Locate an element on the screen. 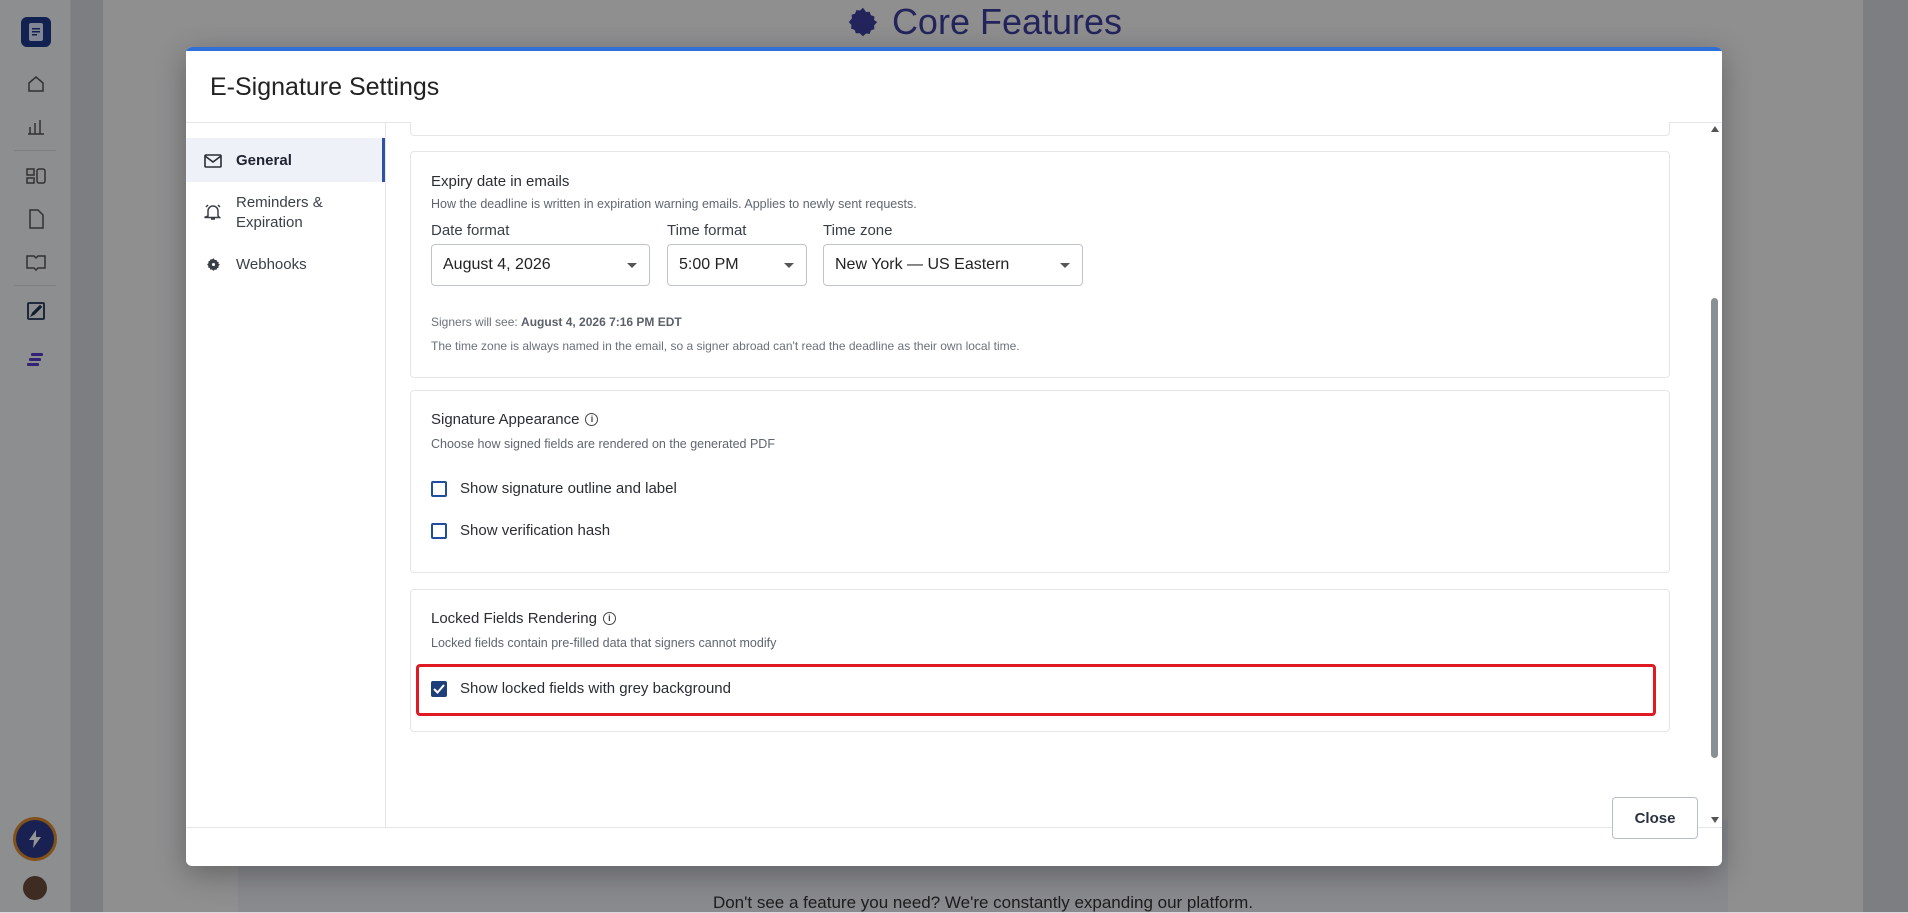  option-verification-hash: Show verification hash is located at coordinates (520, 530).